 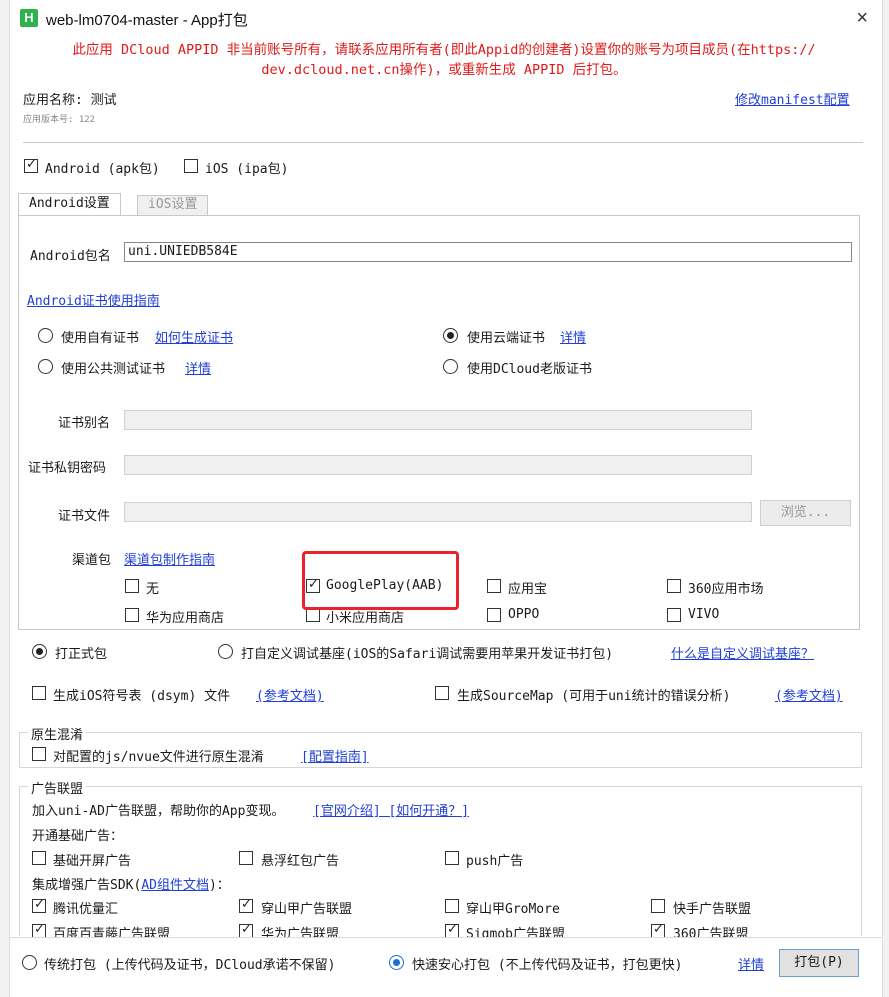 What do you see at coordinates (100, 338) in the screenshot?
I see `own-cert-label: 使用自有证书` at bounding box center [100, 338].